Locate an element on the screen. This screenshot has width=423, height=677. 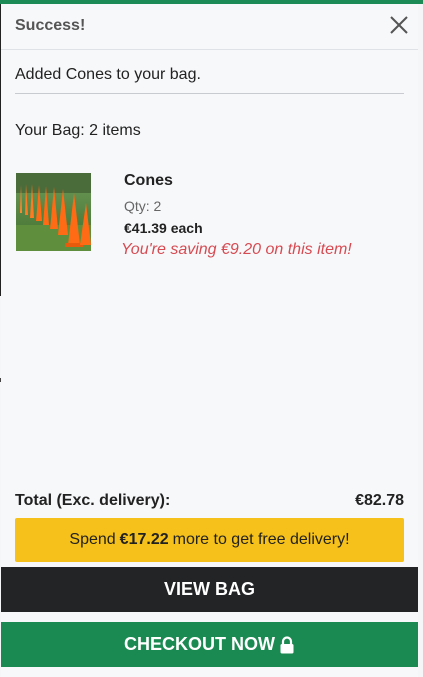
product-saving-note: You're saving €9.20 on this item! is located at coordinates (236, 249).